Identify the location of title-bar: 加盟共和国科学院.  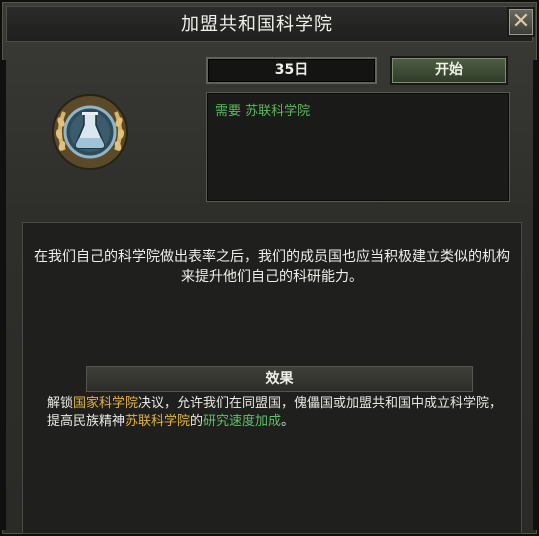
(269, 24).